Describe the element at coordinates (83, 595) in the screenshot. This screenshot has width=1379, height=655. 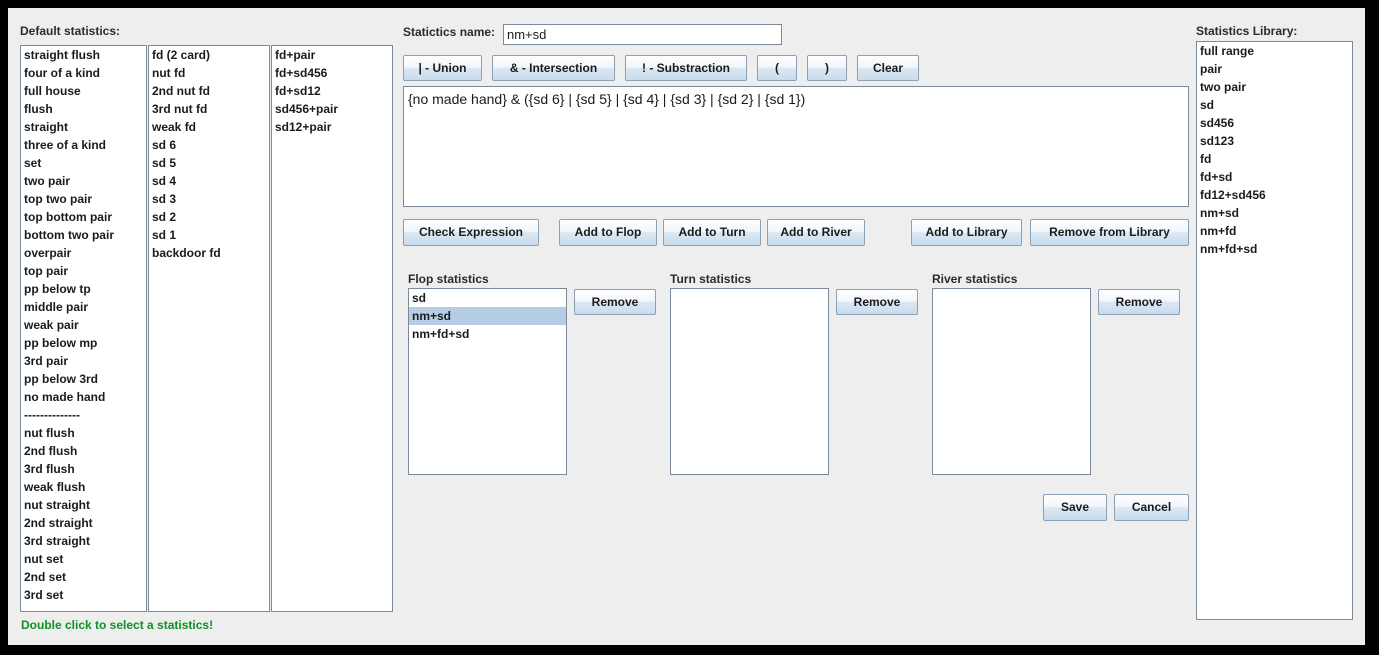
I see `default-statistics-item: 3rd set` at that location.